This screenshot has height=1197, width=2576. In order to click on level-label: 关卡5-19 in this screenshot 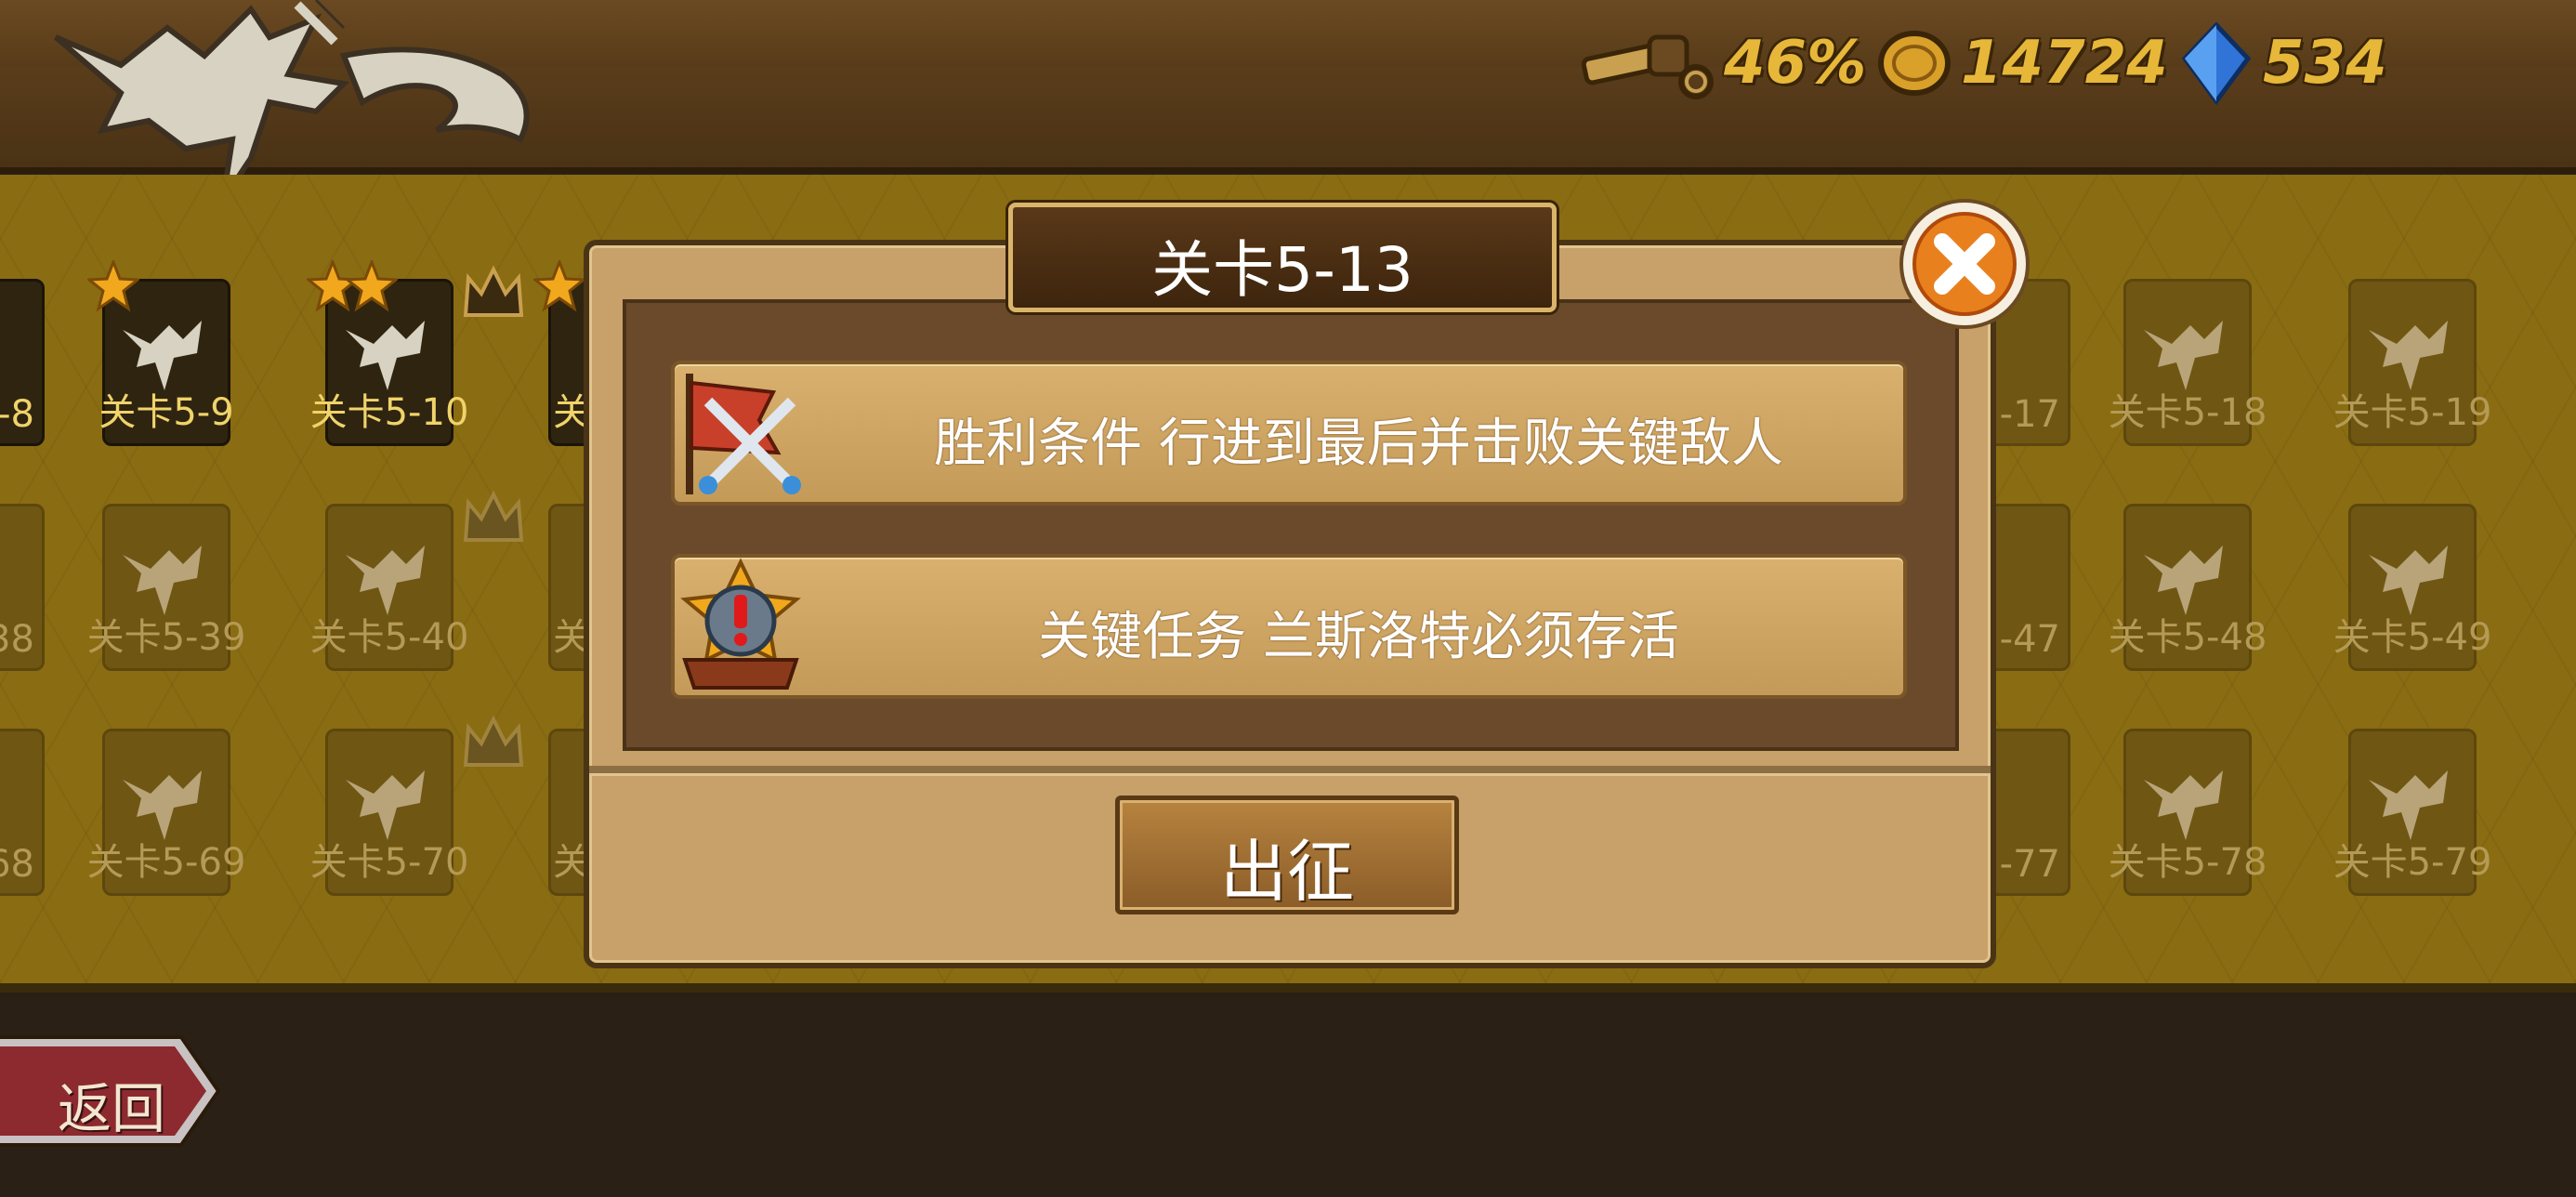, I will do `click(2412, 412)`.